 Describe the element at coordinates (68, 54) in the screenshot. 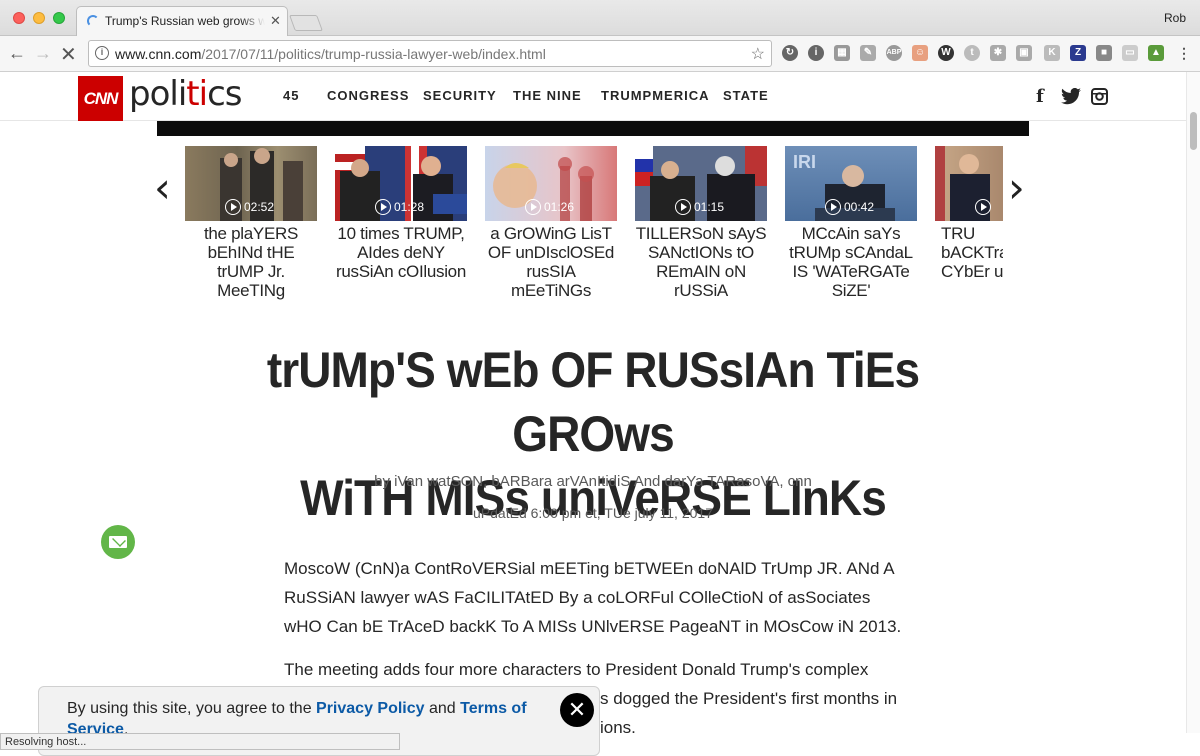

I see `stop-loading-icon: ✕` at that location.